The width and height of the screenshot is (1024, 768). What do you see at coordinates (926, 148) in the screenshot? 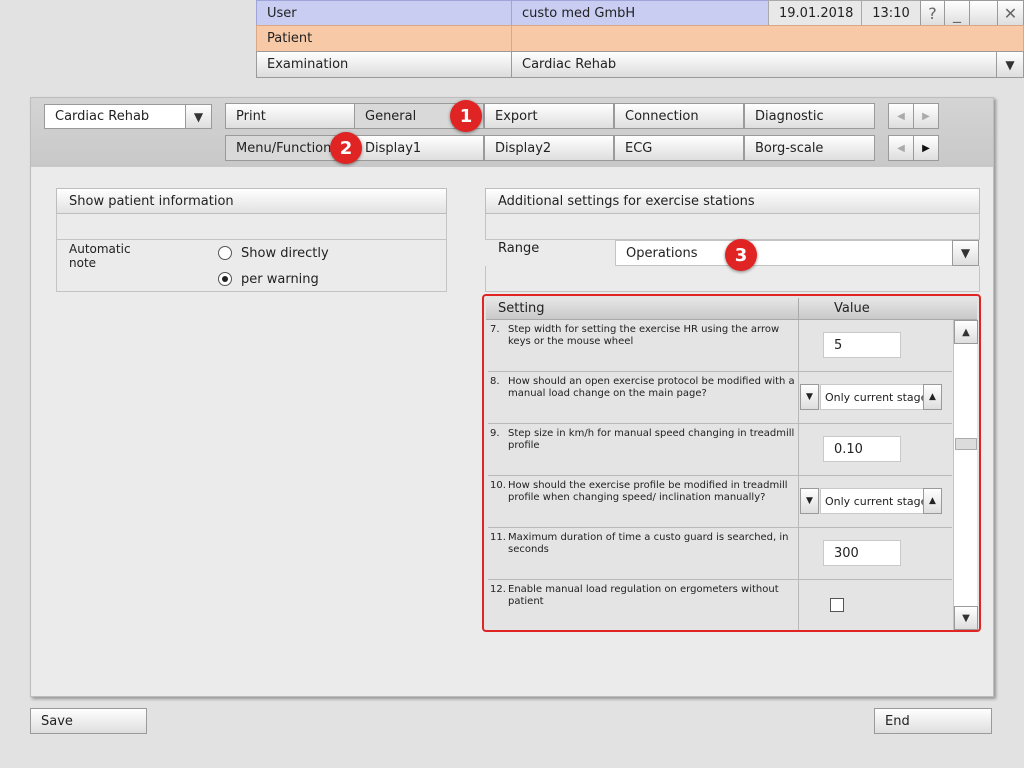
I see `tabs-row2-next-icon: ▶` at bounding box center [926, 148].